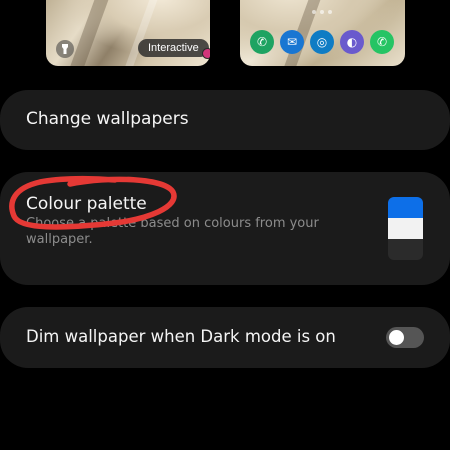 The image size is (450, 450). I want to click on flashlight-icon, so click(65, 49).